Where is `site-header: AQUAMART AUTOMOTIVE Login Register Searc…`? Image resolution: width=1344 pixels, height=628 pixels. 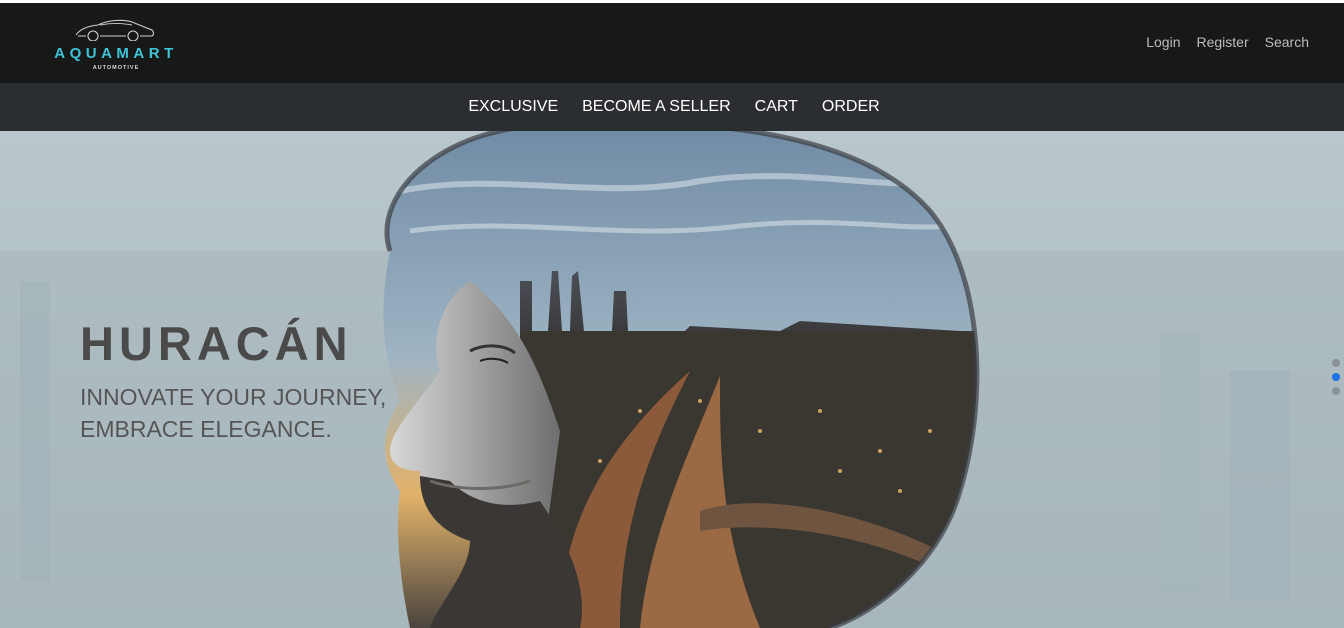
site-header: AQUAMART AUTOMOTIVE Login Register Searc… is located at coordinates (672, 43).